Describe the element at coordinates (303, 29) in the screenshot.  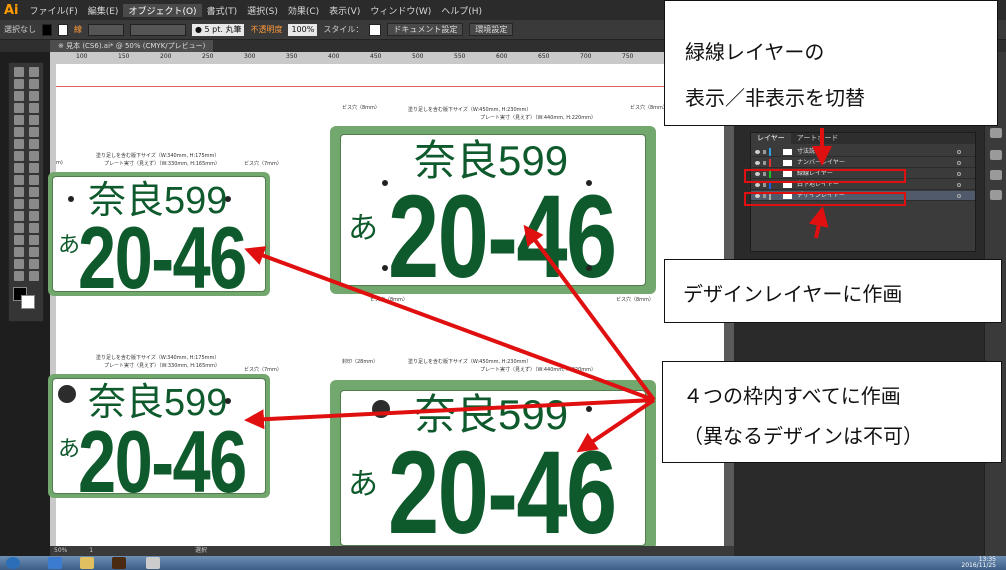
I see `opacity-field: 100%` at that location.